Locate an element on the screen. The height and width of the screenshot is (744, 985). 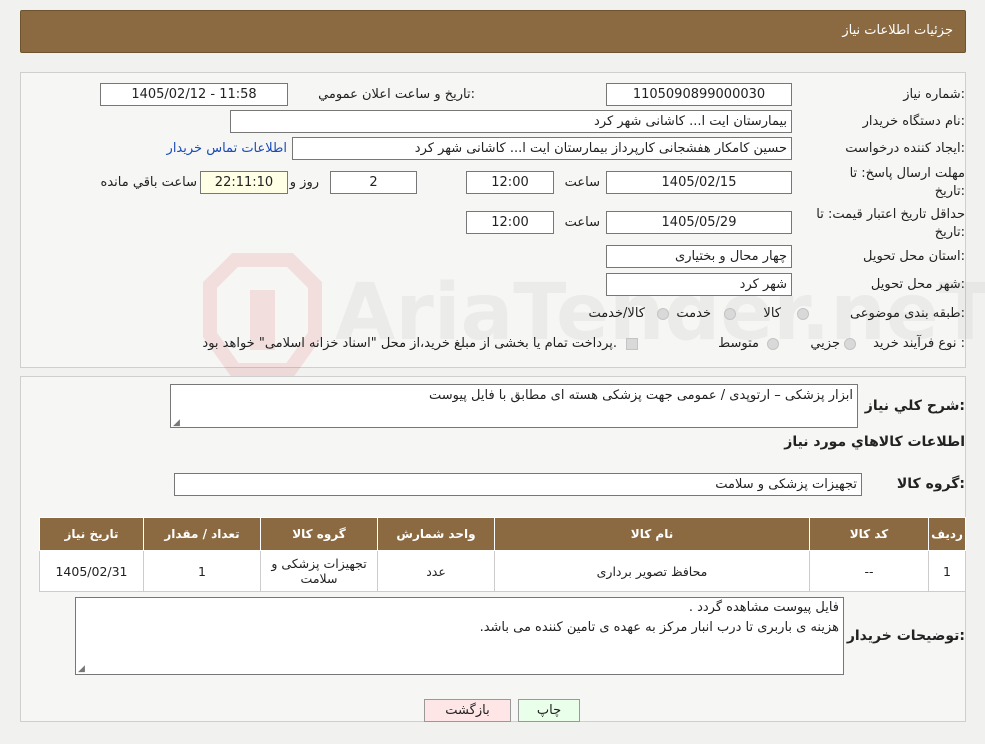
validity-date-field: 1405/05/29 is located at coordinates (699, 222).